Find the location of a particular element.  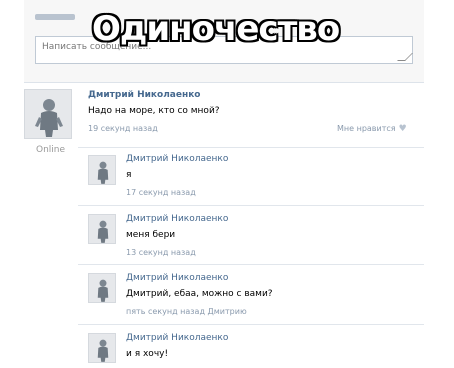

comment-text: и я хочу! is located at coordinates (147, 354).